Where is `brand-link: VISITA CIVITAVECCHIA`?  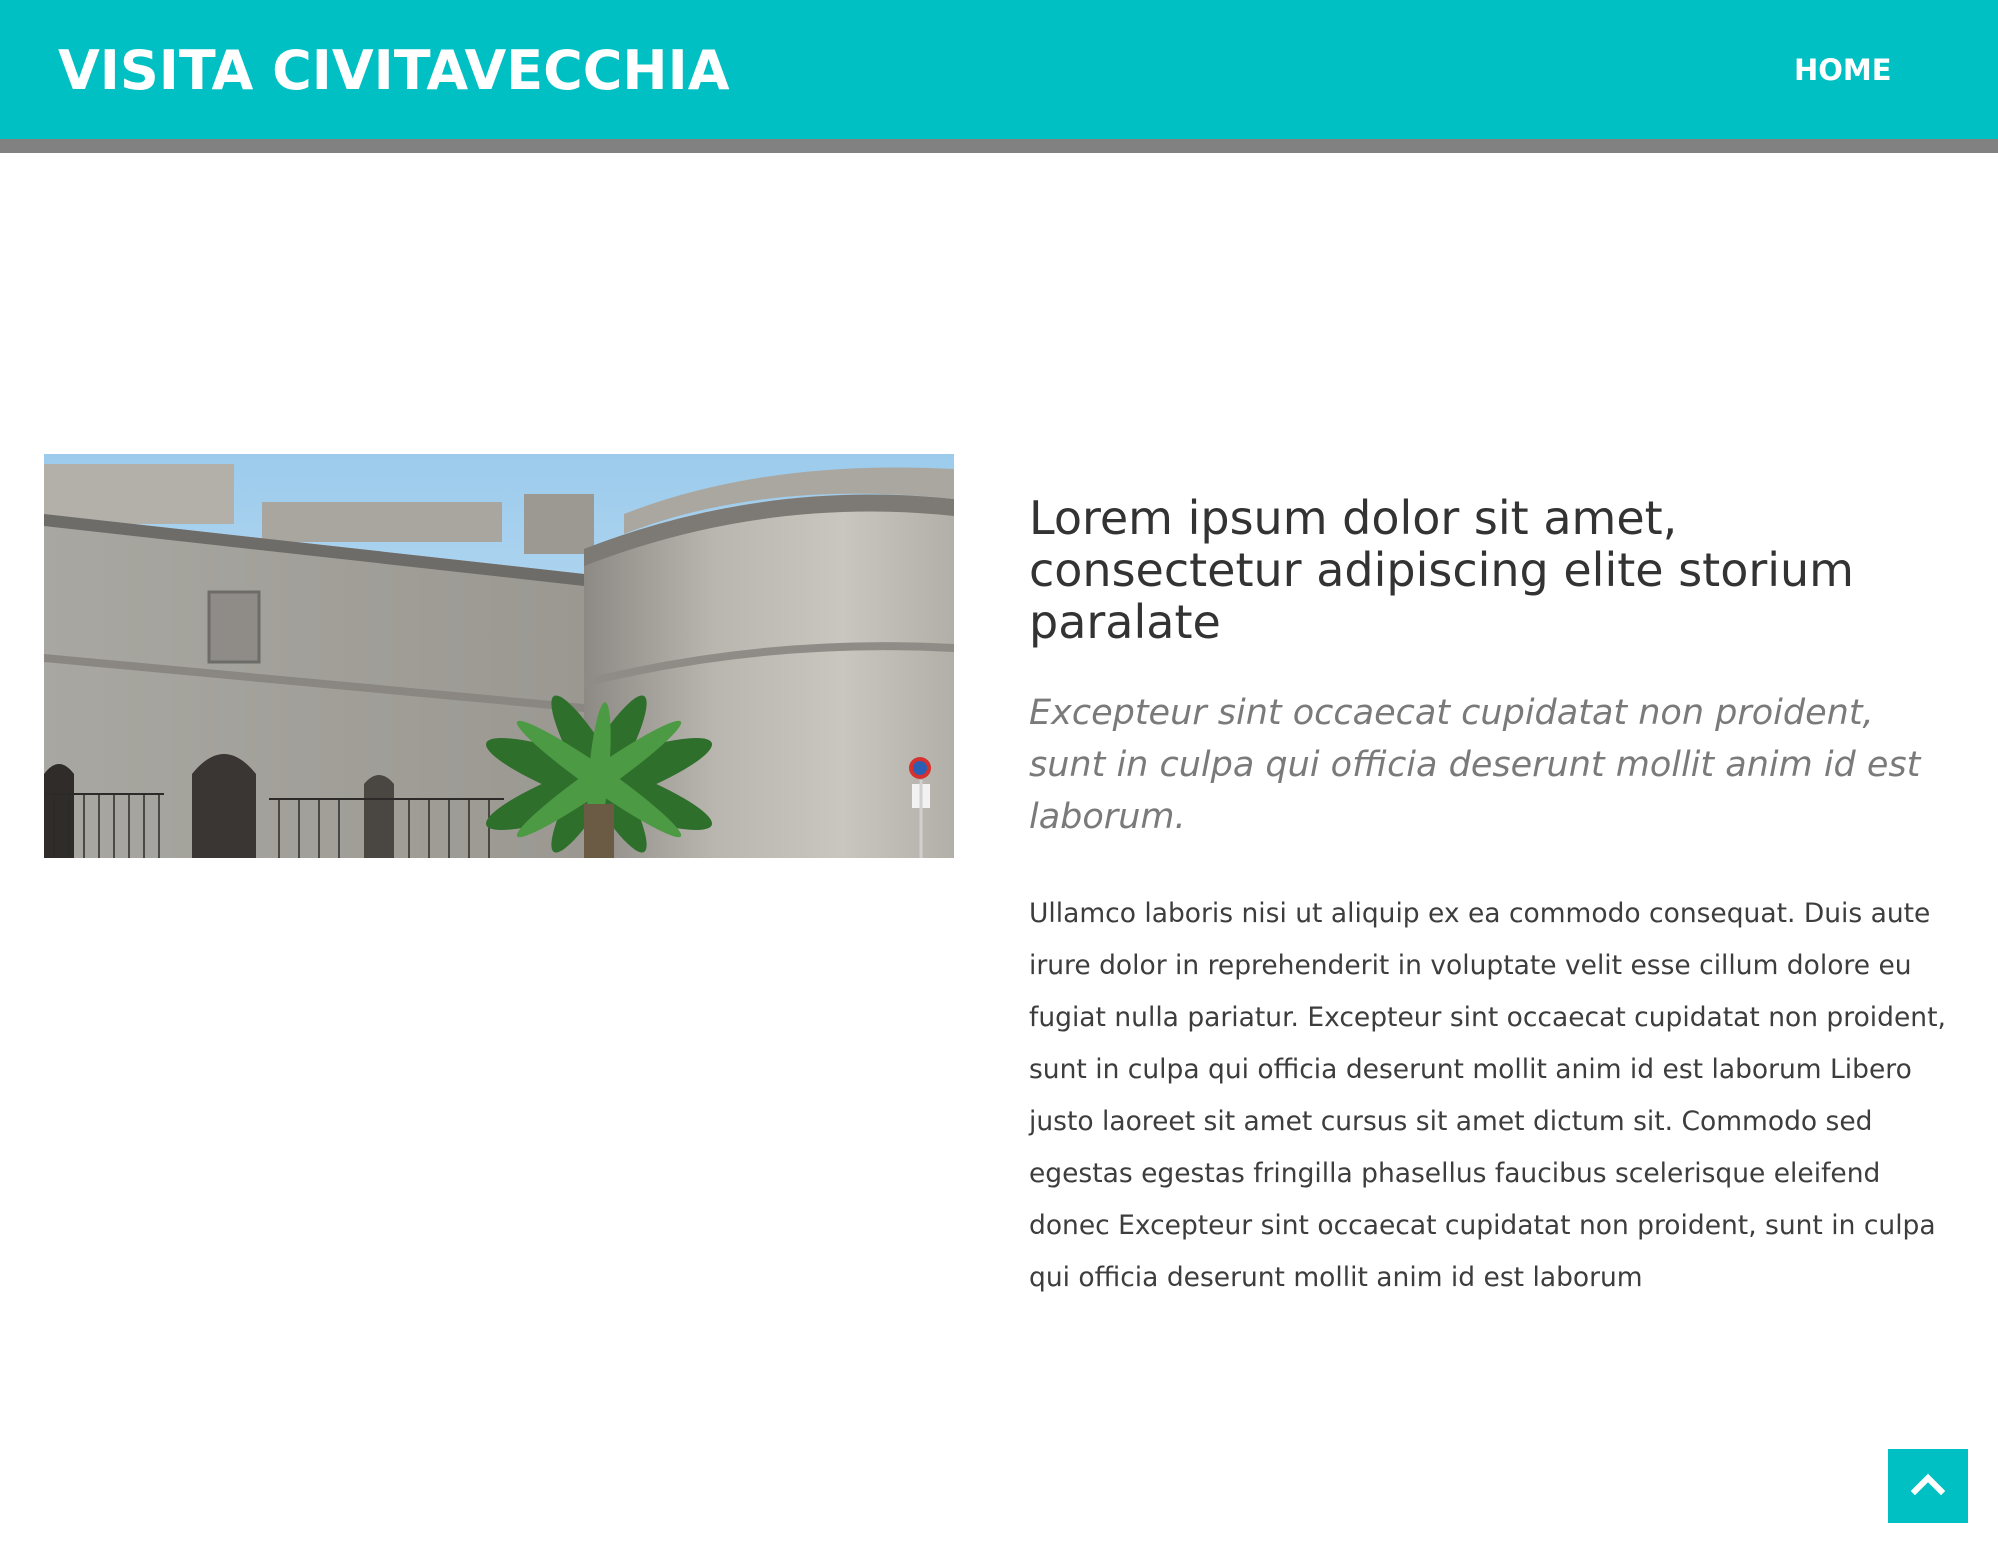 brand-link: VISITA CIVITAVECCHIA is located at coordinates (394, 71).